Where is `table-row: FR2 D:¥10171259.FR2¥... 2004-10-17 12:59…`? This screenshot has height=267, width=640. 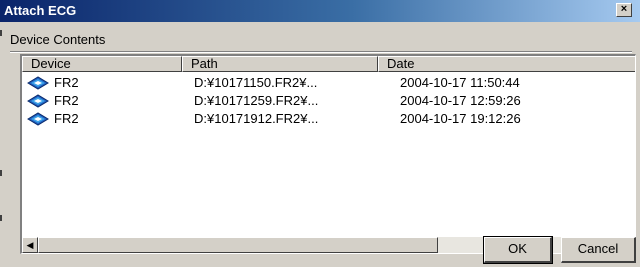
table-row: FR2 D:¥10171259.FR2¥... 2004-10-17 12:59… is located at coordinates (328, 101).